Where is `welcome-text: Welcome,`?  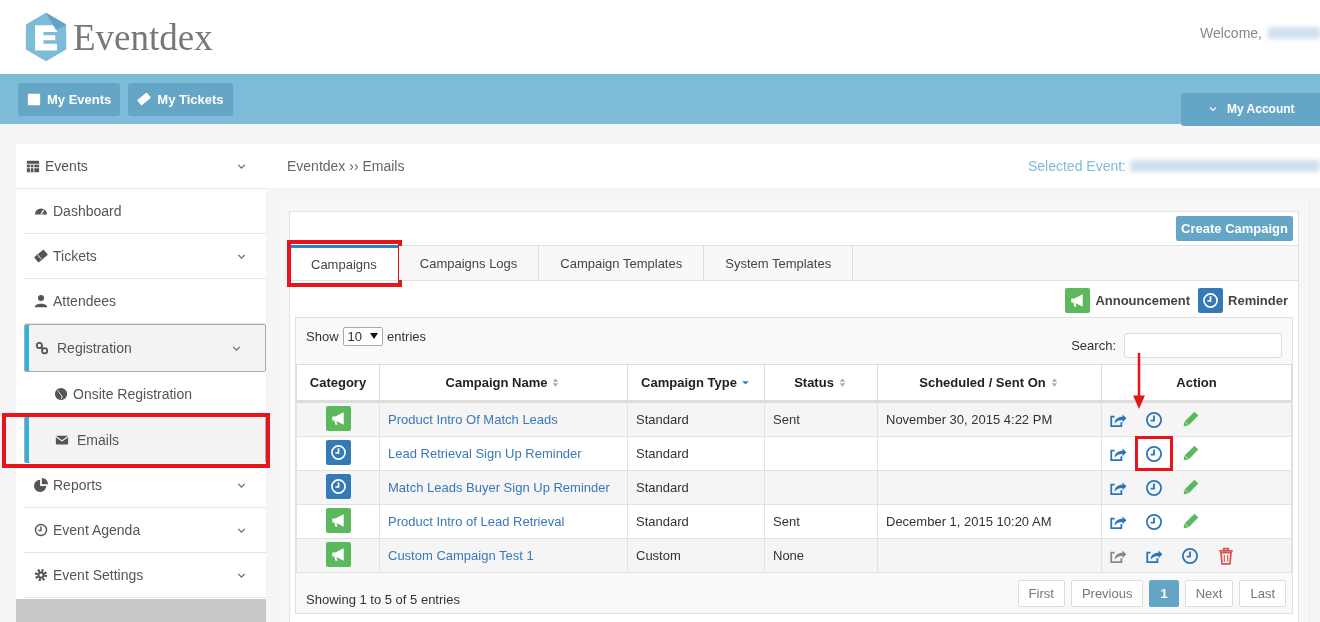
welcome-text: Welcome, is located at coordinates (1231, 33).